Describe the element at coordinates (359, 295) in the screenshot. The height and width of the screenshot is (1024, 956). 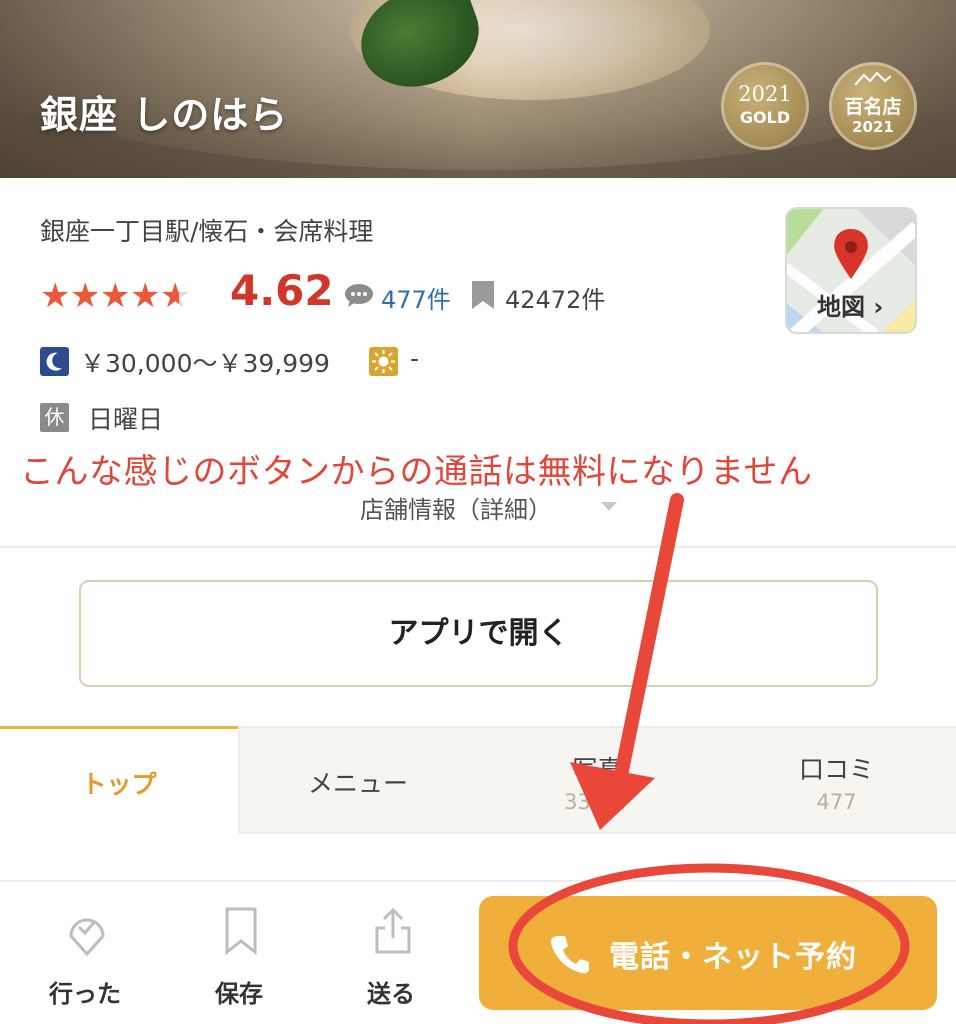
I see `review-bubble-icon` at that location.